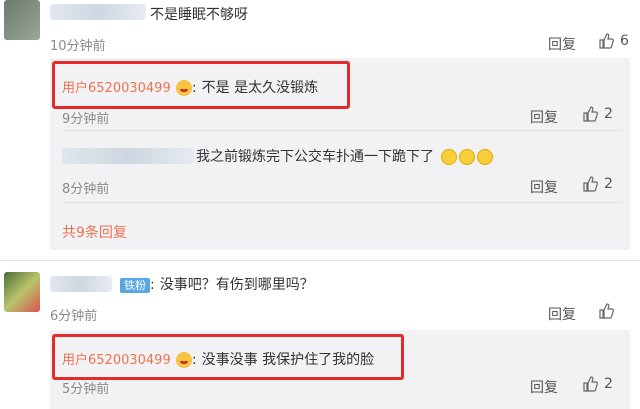 This screenshot has width=640, height=409. What do you see at coordinates (94, 232) in the screenshot?
I see `view-all-replies-link: 共9条回复` at bounding box center [94, 232].